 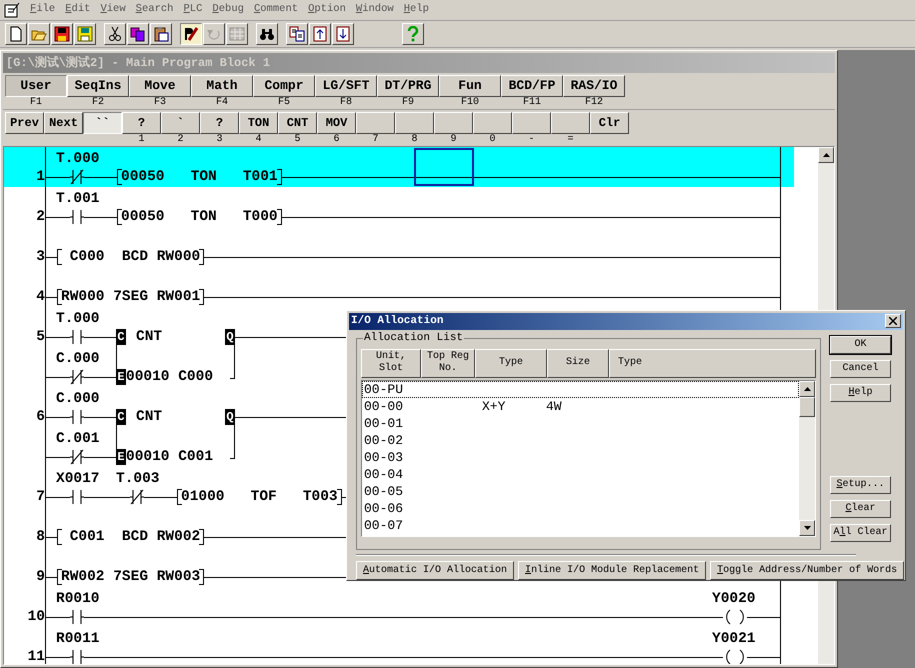 I want to click on operand-text: 00010 C000, so click(x=170, y=377).